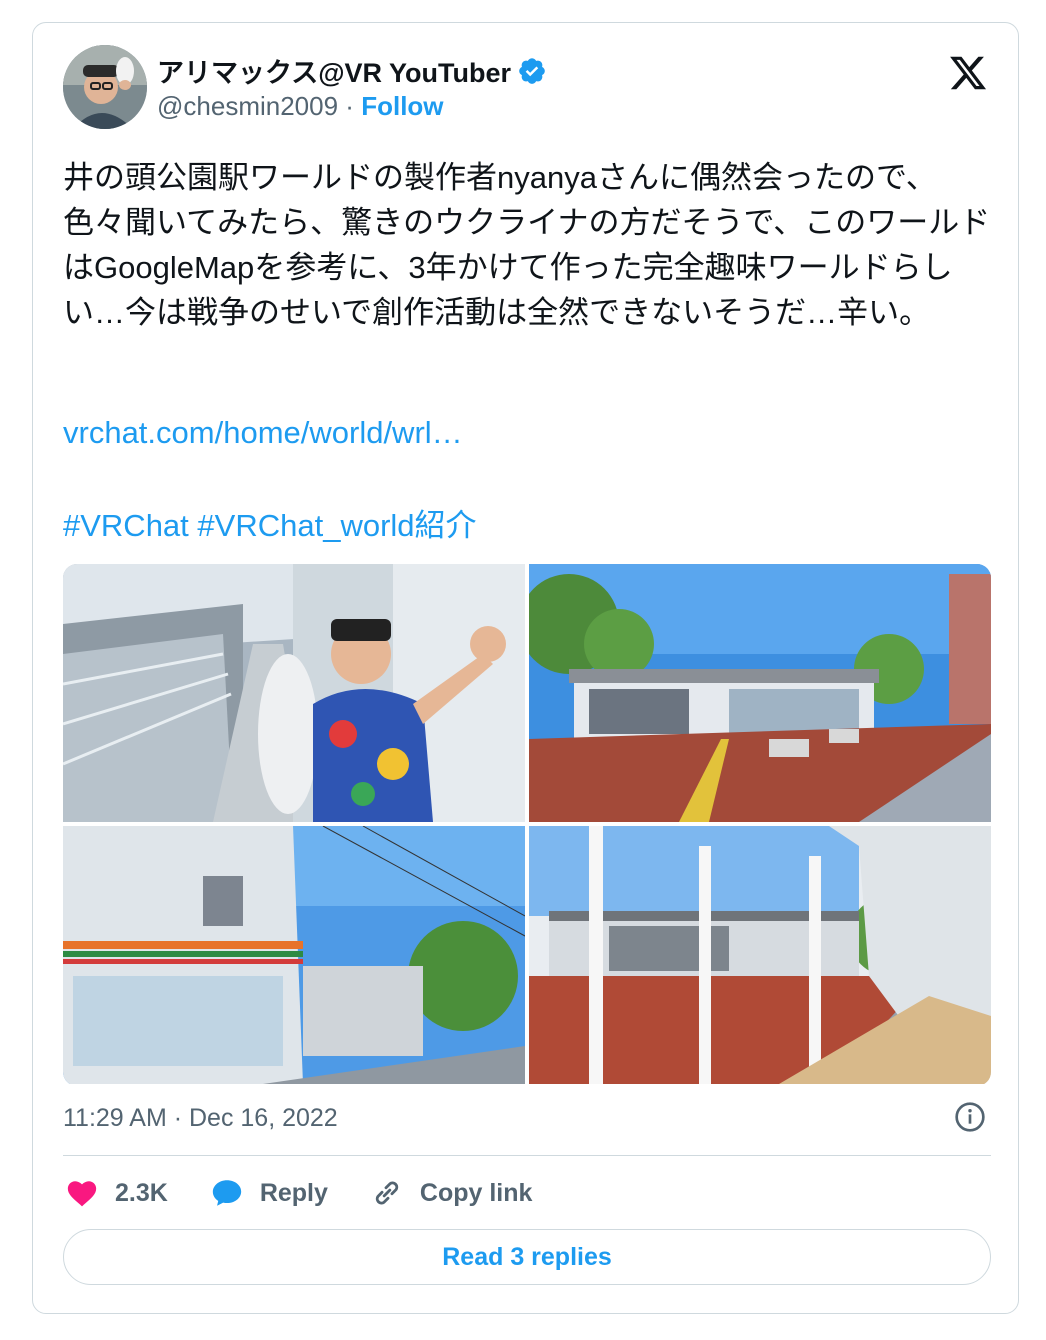 The width and height of the screenshot is (1046, 1340). I want to click on media-image-convenience-store, so click(294, 955).